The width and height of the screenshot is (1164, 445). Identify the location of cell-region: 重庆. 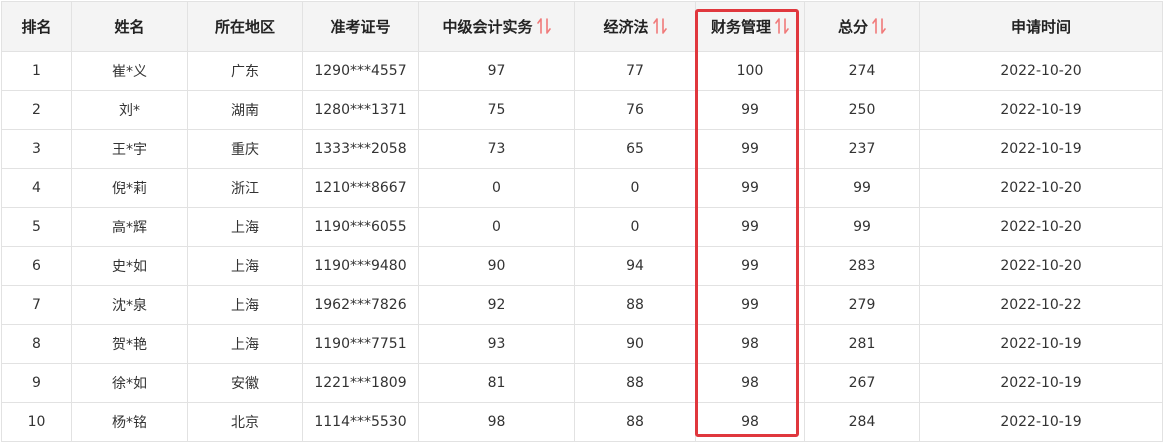
(245, 149).